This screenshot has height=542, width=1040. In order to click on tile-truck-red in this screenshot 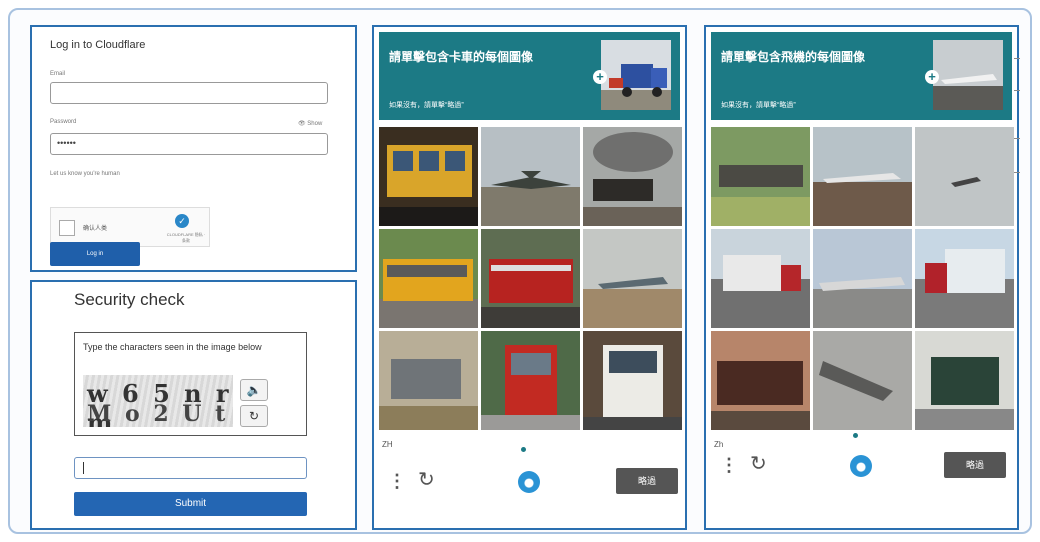, I will do `click(964, 278)`.